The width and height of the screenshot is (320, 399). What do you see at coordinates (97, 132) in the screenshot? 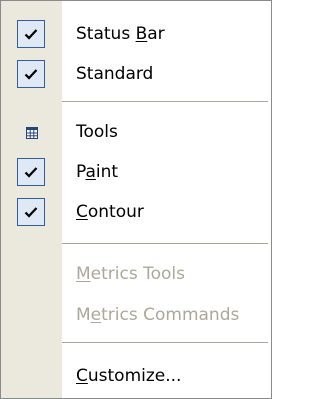
I see `menu-item-label: Tools` at bounding box center [97, 132].